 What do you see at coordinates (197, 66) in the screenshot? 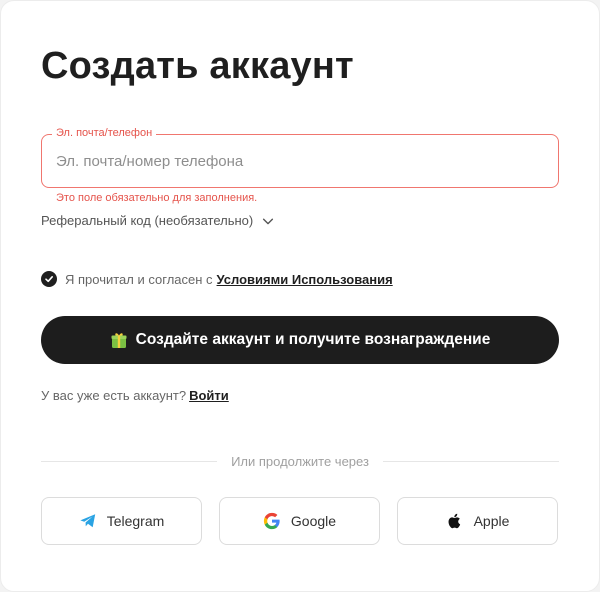
I see `page-title: Создать аккаунт` at bounding box center [197, 66].